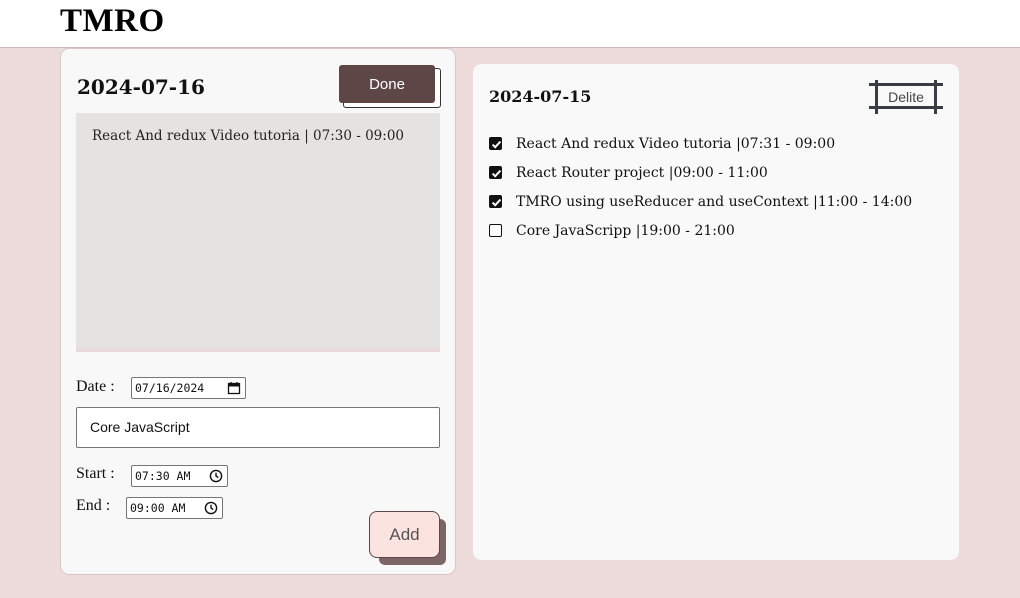  What do you see at coordinates (540, 96) in the screenshot?
I see `day-date-heading: 2024-07-15` at bounding box center [540, 96].